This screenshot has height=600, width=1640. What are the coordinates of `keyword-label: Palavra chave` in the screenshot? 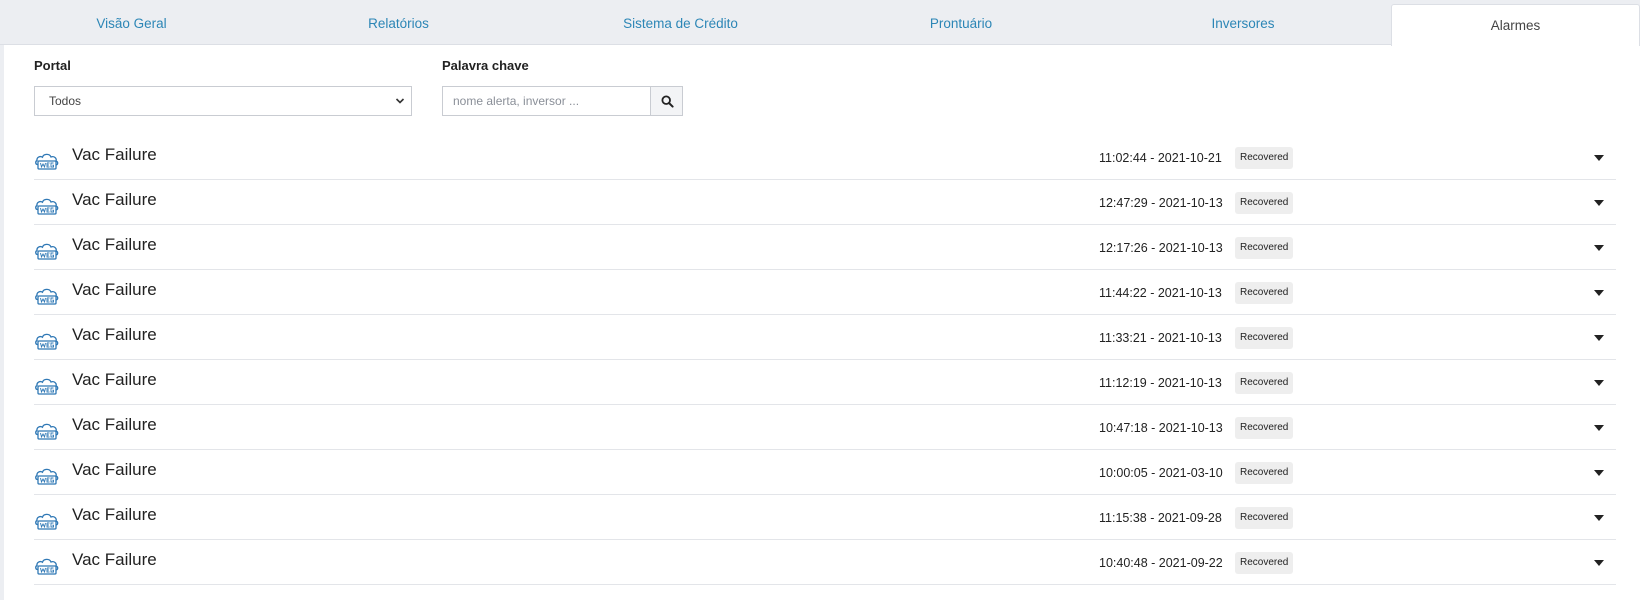 It's located at (485, 65).